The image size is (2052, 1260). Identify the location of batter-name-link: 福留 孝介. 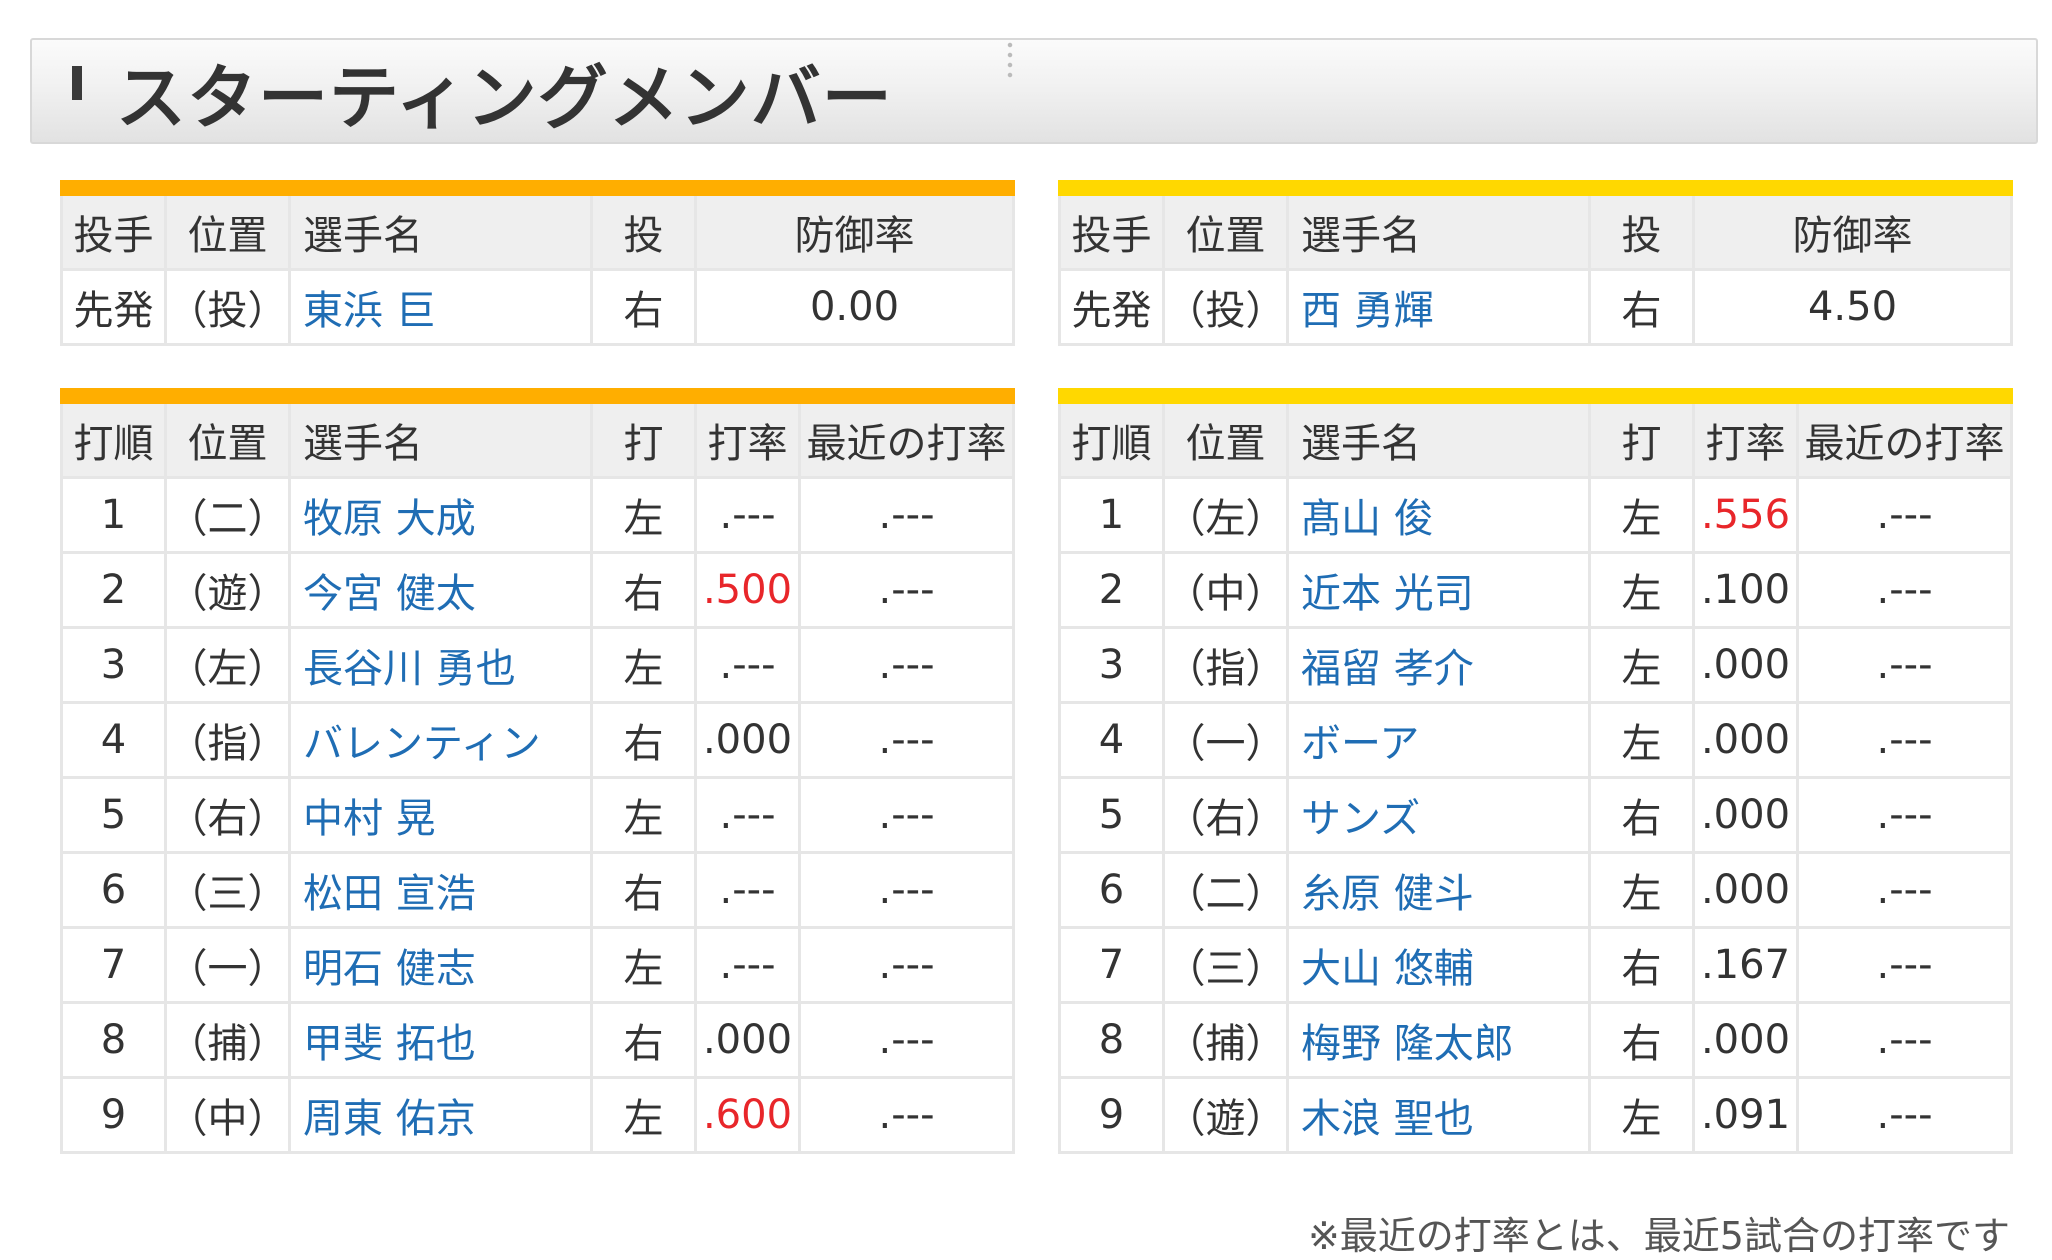
(1438, 665).